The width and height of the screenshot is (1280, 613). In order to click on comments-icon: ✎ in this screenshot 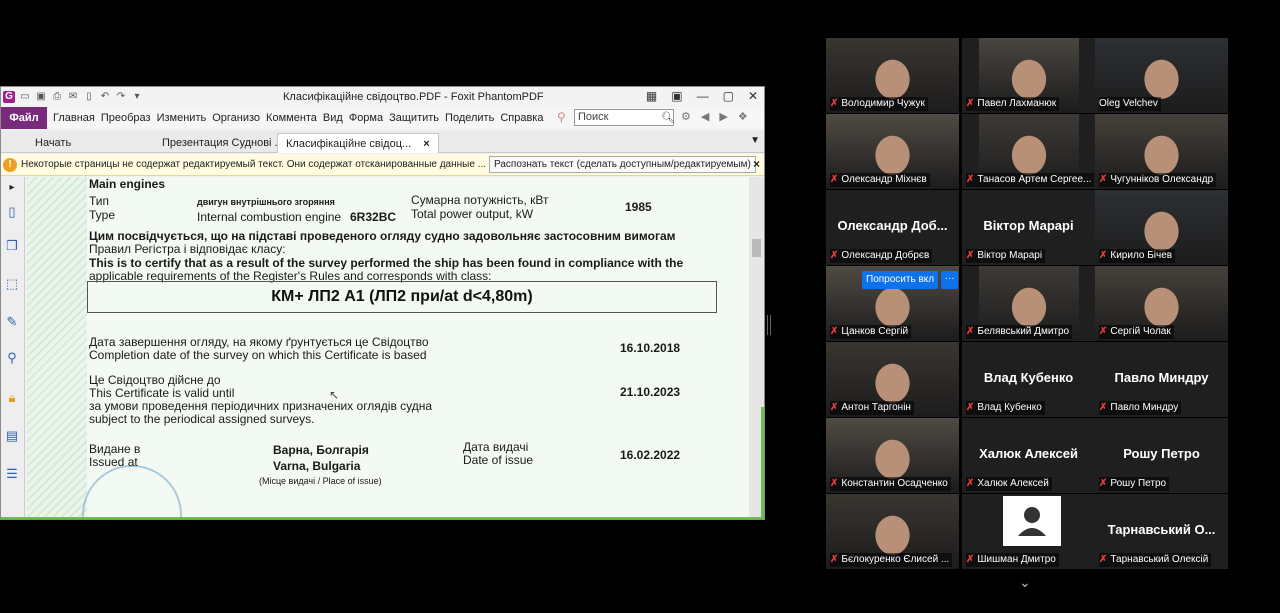, I will do `click(12, 322)`.